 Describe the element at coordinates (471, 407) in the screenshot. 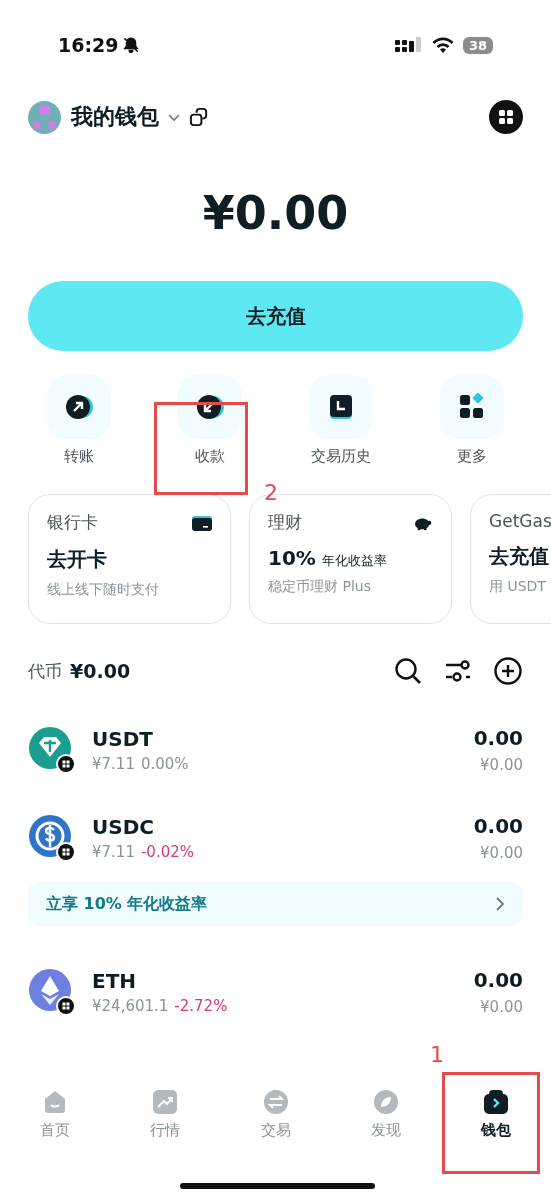

I see `grid-icon` at that location.